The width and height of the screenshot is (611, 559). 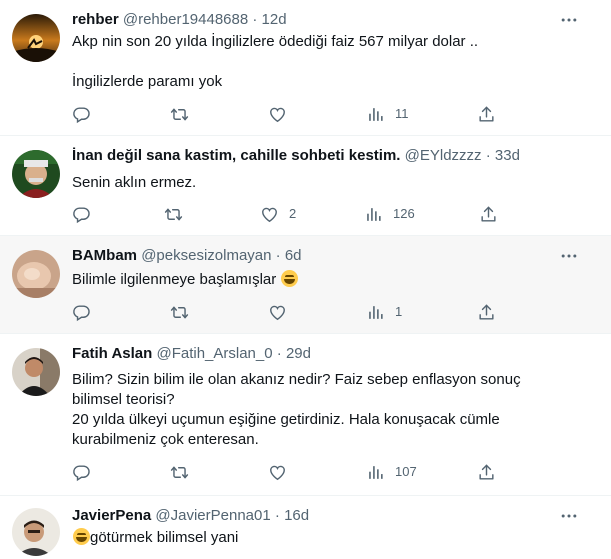 I want to click on tweet-header: BAMbam @peksesizolmayan · 6d, so click(x=316, y=256).